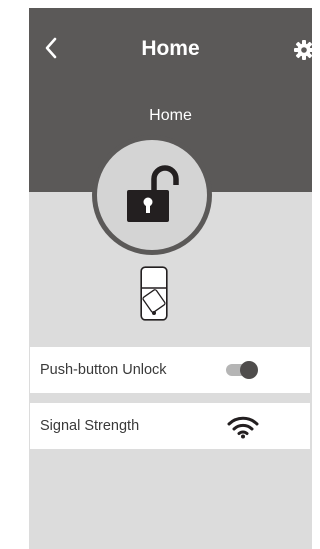  Describe the element at coordinates (243, 427) in the screenshot. I see `wifi-signal-icon` at that location.